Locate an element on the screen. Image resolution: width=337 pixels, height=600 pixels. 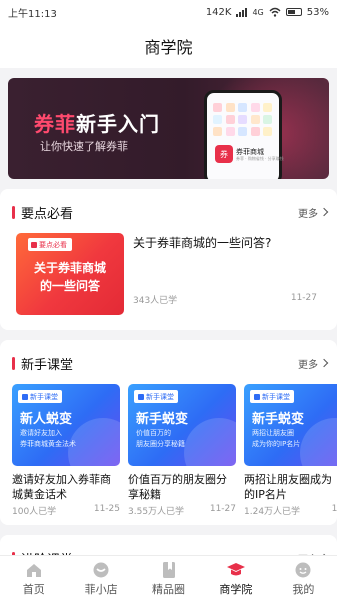
course-subtext: 邀请好友加入 券菲商城黄金法术 is located at coordinates (48, 439).